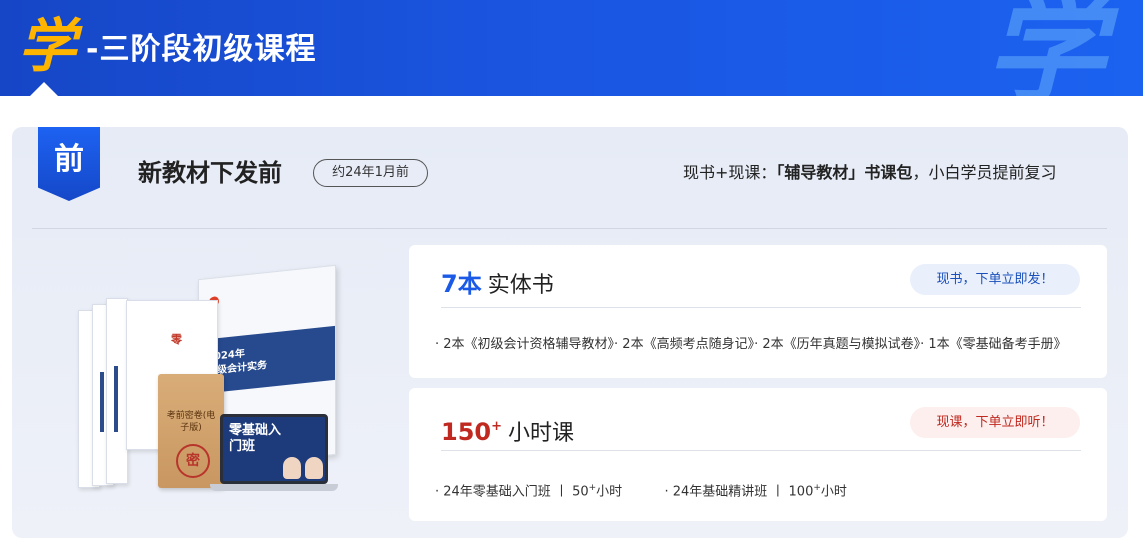 Image resolution: width=1143 pixels, height=544 pixels. Describe the element at coordinates (520, 285) in the screenshot. I see `books-label: 实体书` at that location.